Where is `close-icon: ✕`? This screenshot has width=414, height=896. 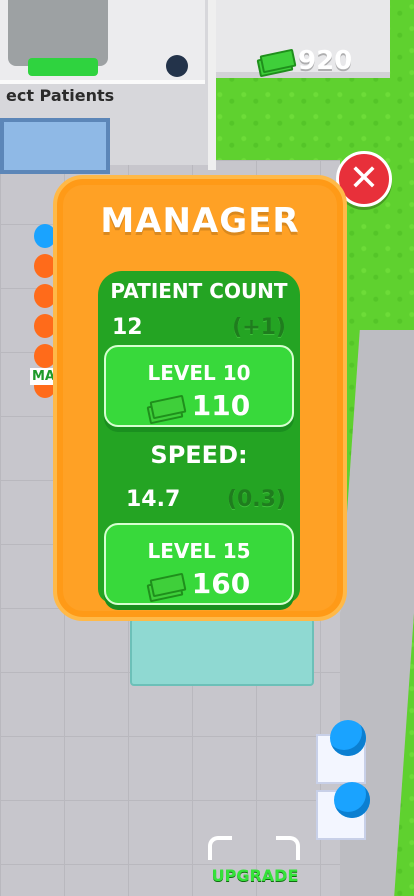
close-icon: ✕ is located at coordinates (364, 178).